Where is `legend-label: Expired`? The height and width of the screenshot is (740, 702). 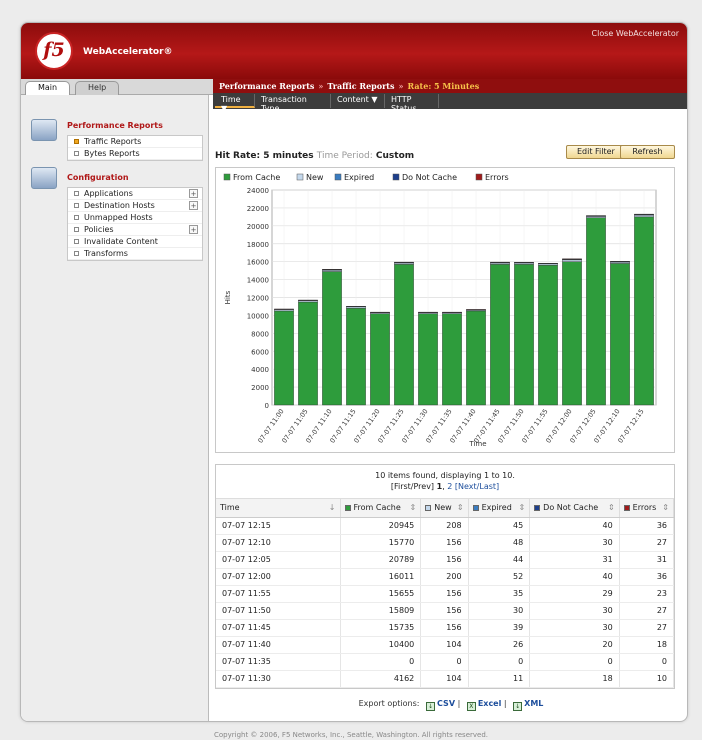
legend-label: Expired is located at coordinates (359, 177).